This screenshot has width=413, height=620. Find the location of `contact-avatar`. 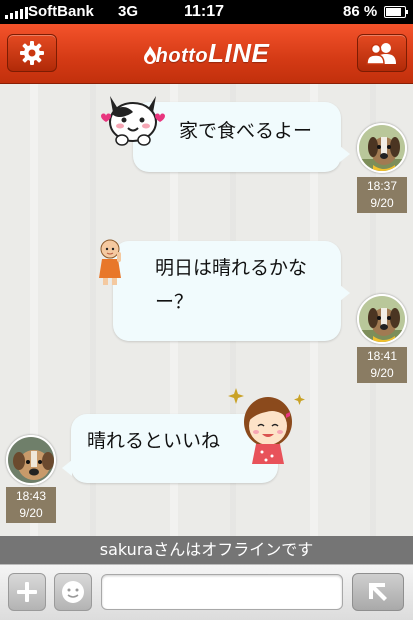

contact-avatar is located at coordinates (31, 460).